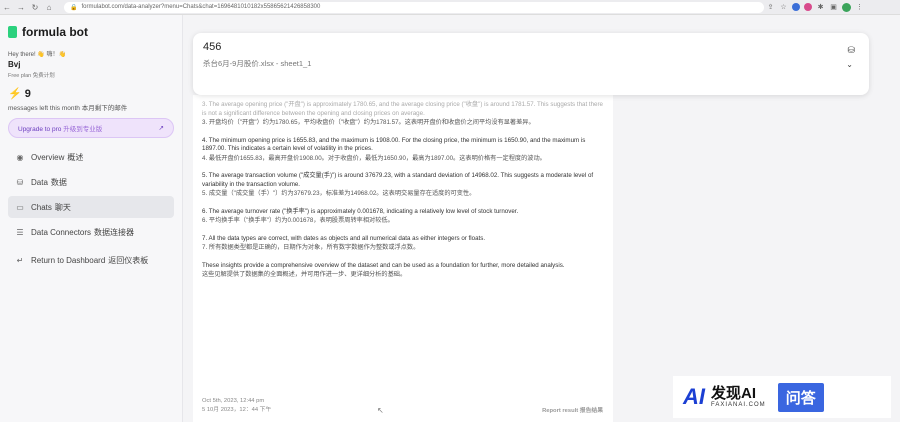 Image resolution: width=900 pixels, height=422 pixels. What do you see at coordinates (20, 207) in the screenshot?
I see `chat-icon: ▭` at bounding box center [20, 207].